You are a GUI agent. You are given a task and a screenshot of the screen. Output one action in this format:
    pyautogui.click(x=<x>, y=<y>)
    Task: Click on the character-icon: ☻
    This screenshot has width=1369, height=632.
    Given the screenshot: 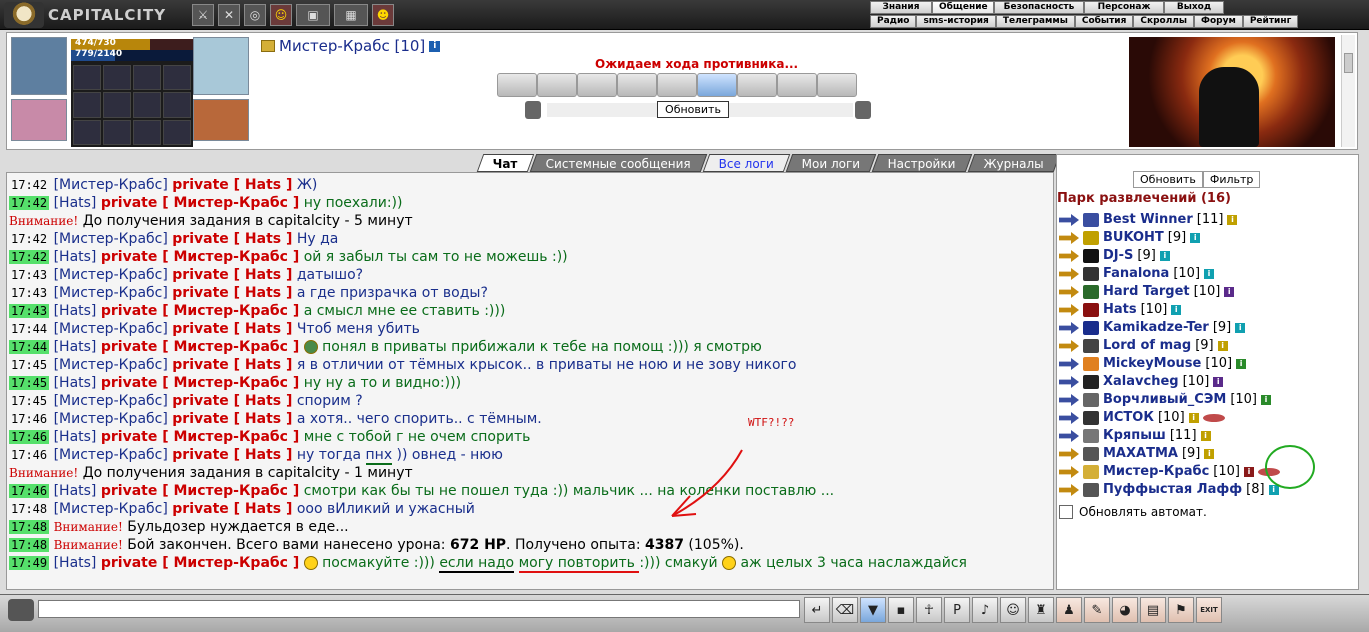 What is the action you would take?
    pyautogui.click(x=383, y=15)
    